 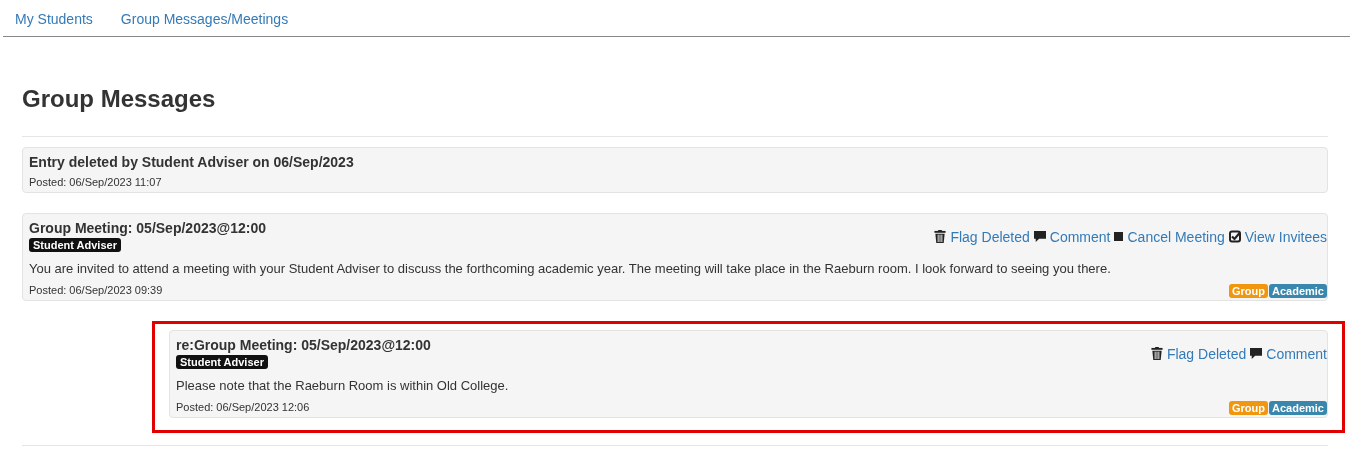 What do you see at coordinates (303, 345) in the screenshot?
I see `message-title: re:Group Meeting: 05/Sep/2023@12:00` at bounding box center [303, 345].